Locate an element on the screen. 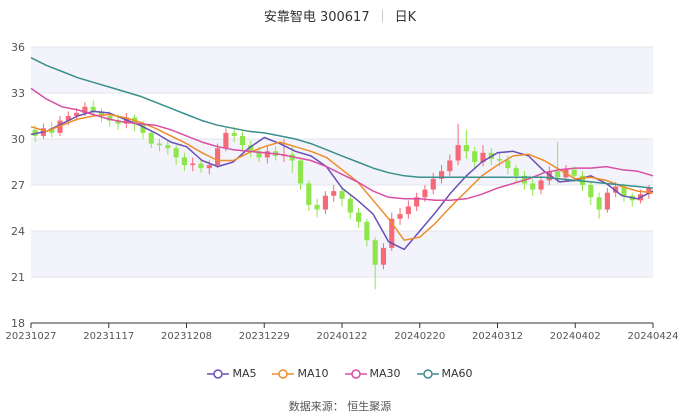  x-tick-label: 20240402 is located at coordinates (575, 336).